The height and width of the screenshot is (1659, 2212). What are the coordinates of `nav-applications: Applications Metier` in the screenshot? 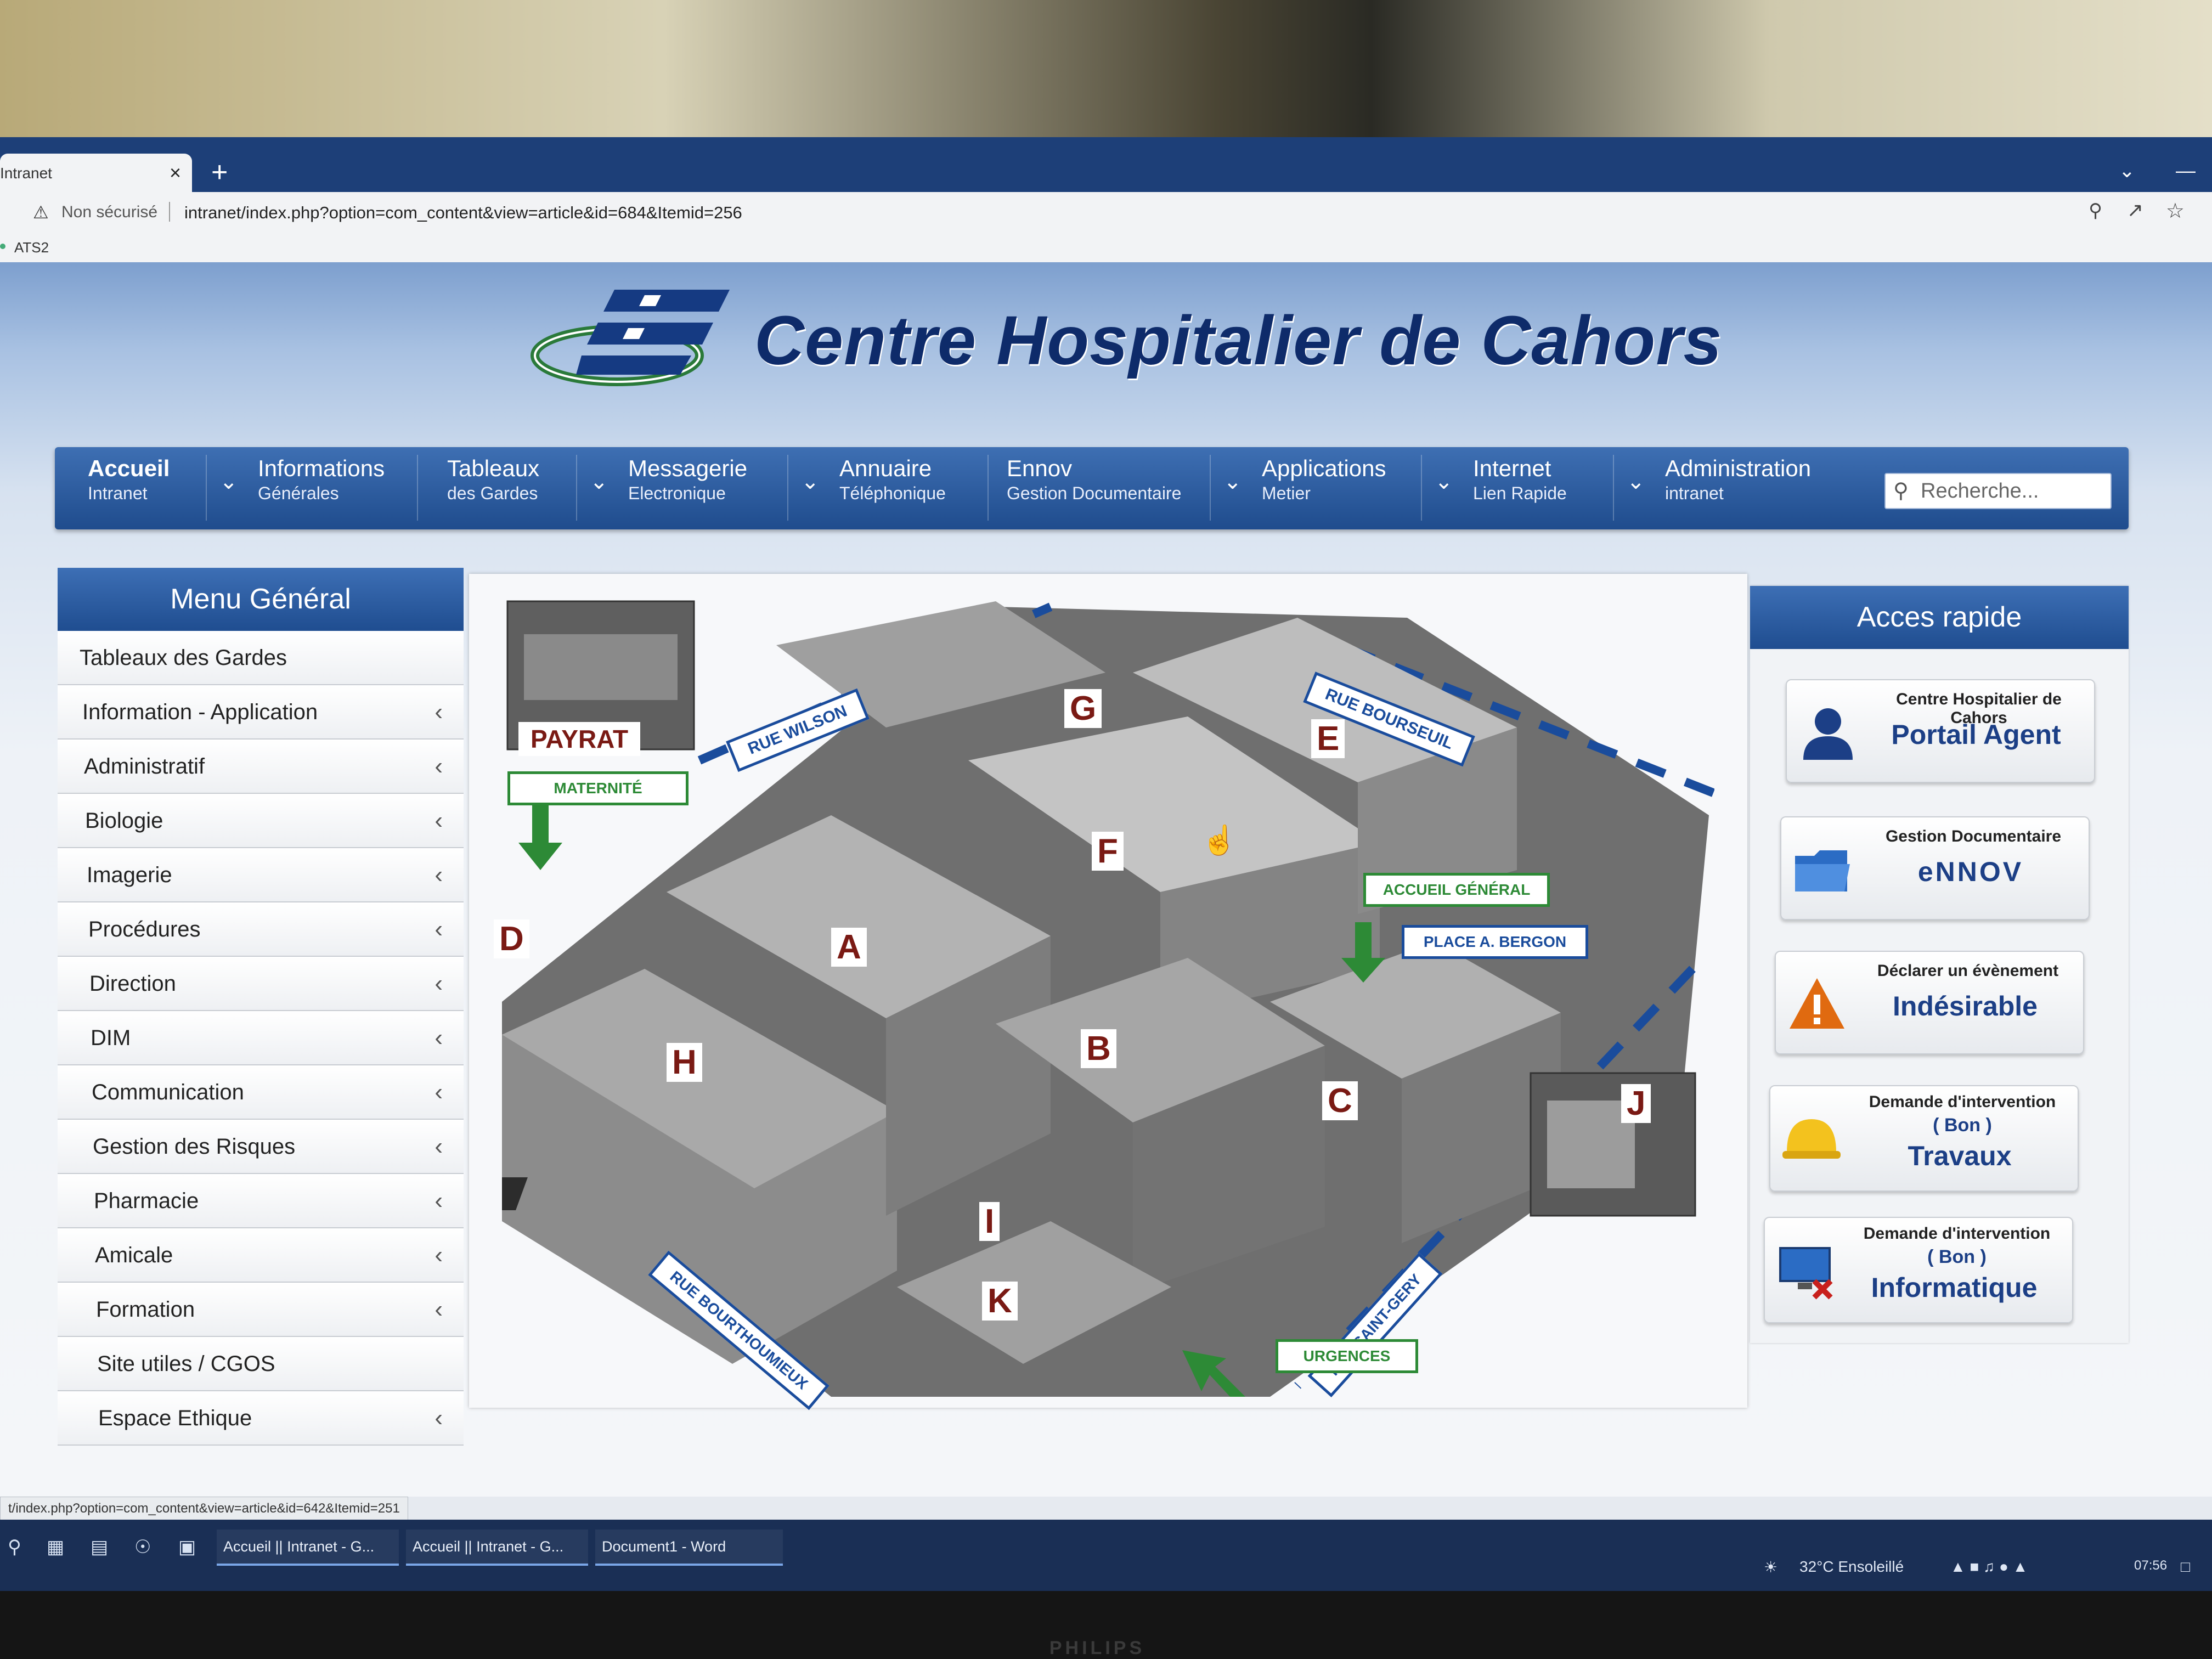 It's located at (1324, 488).